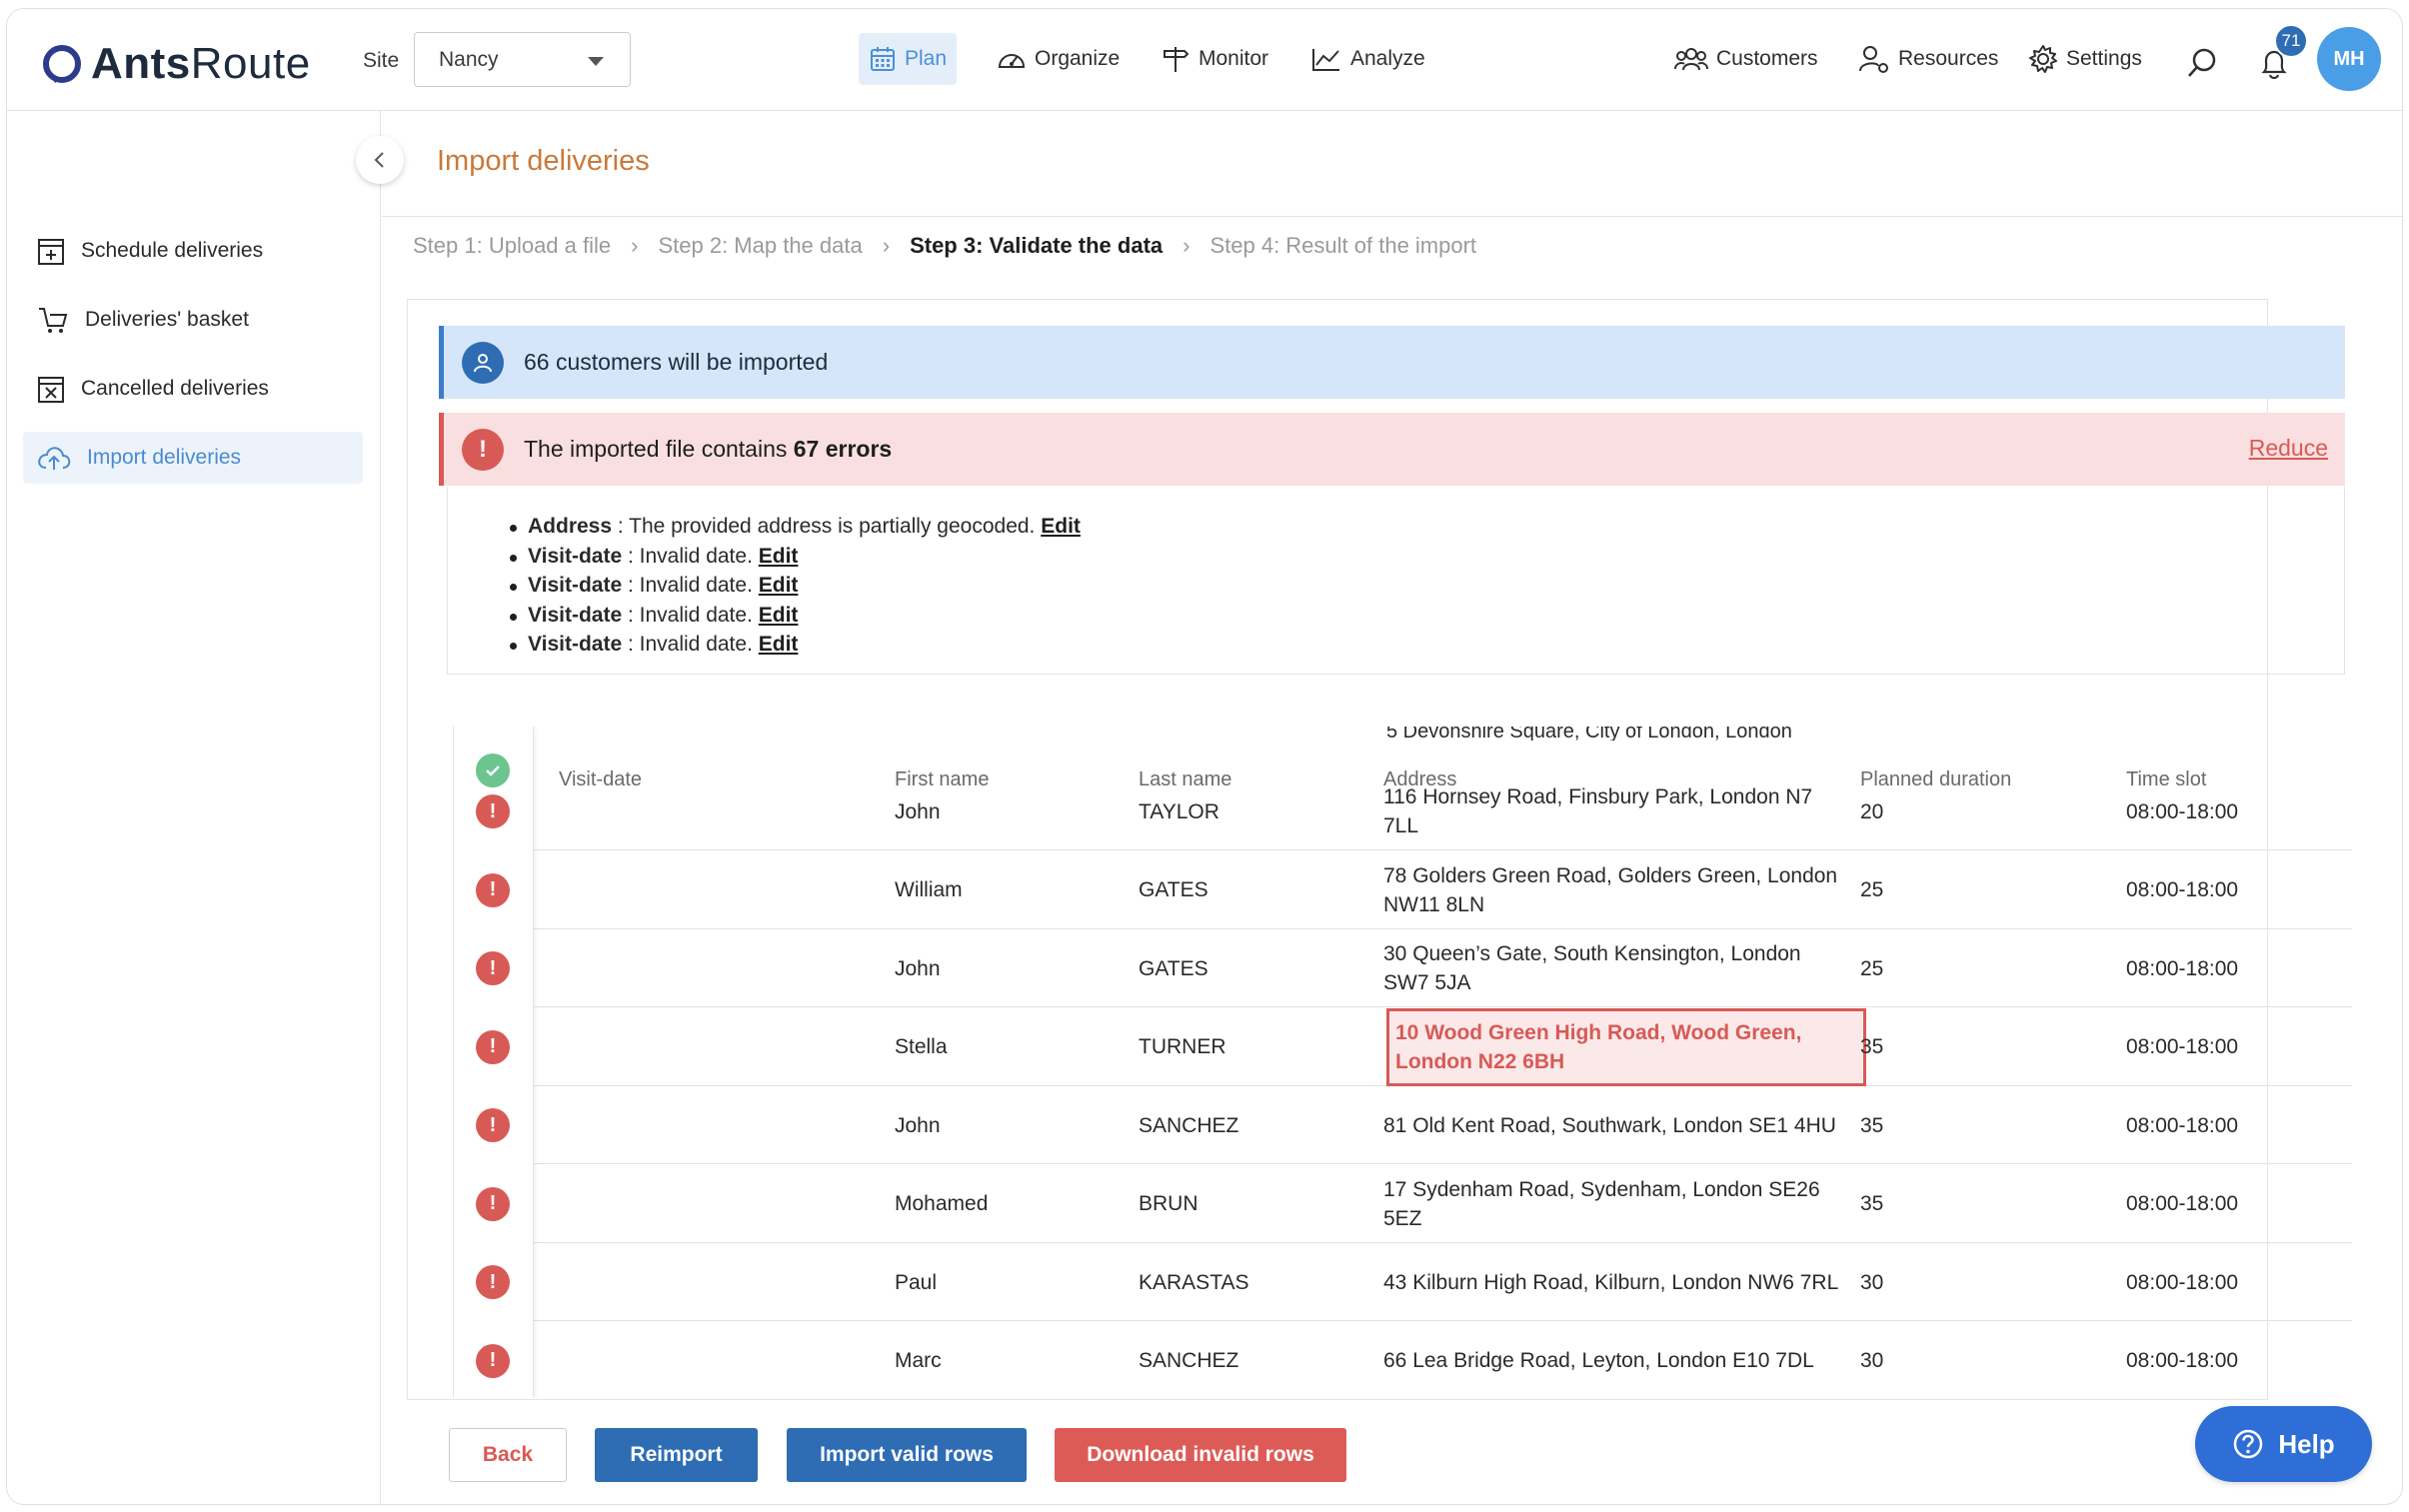  Describe the element at coordinates (2202, 63) in the screenshot. I see `search-button` at that location.